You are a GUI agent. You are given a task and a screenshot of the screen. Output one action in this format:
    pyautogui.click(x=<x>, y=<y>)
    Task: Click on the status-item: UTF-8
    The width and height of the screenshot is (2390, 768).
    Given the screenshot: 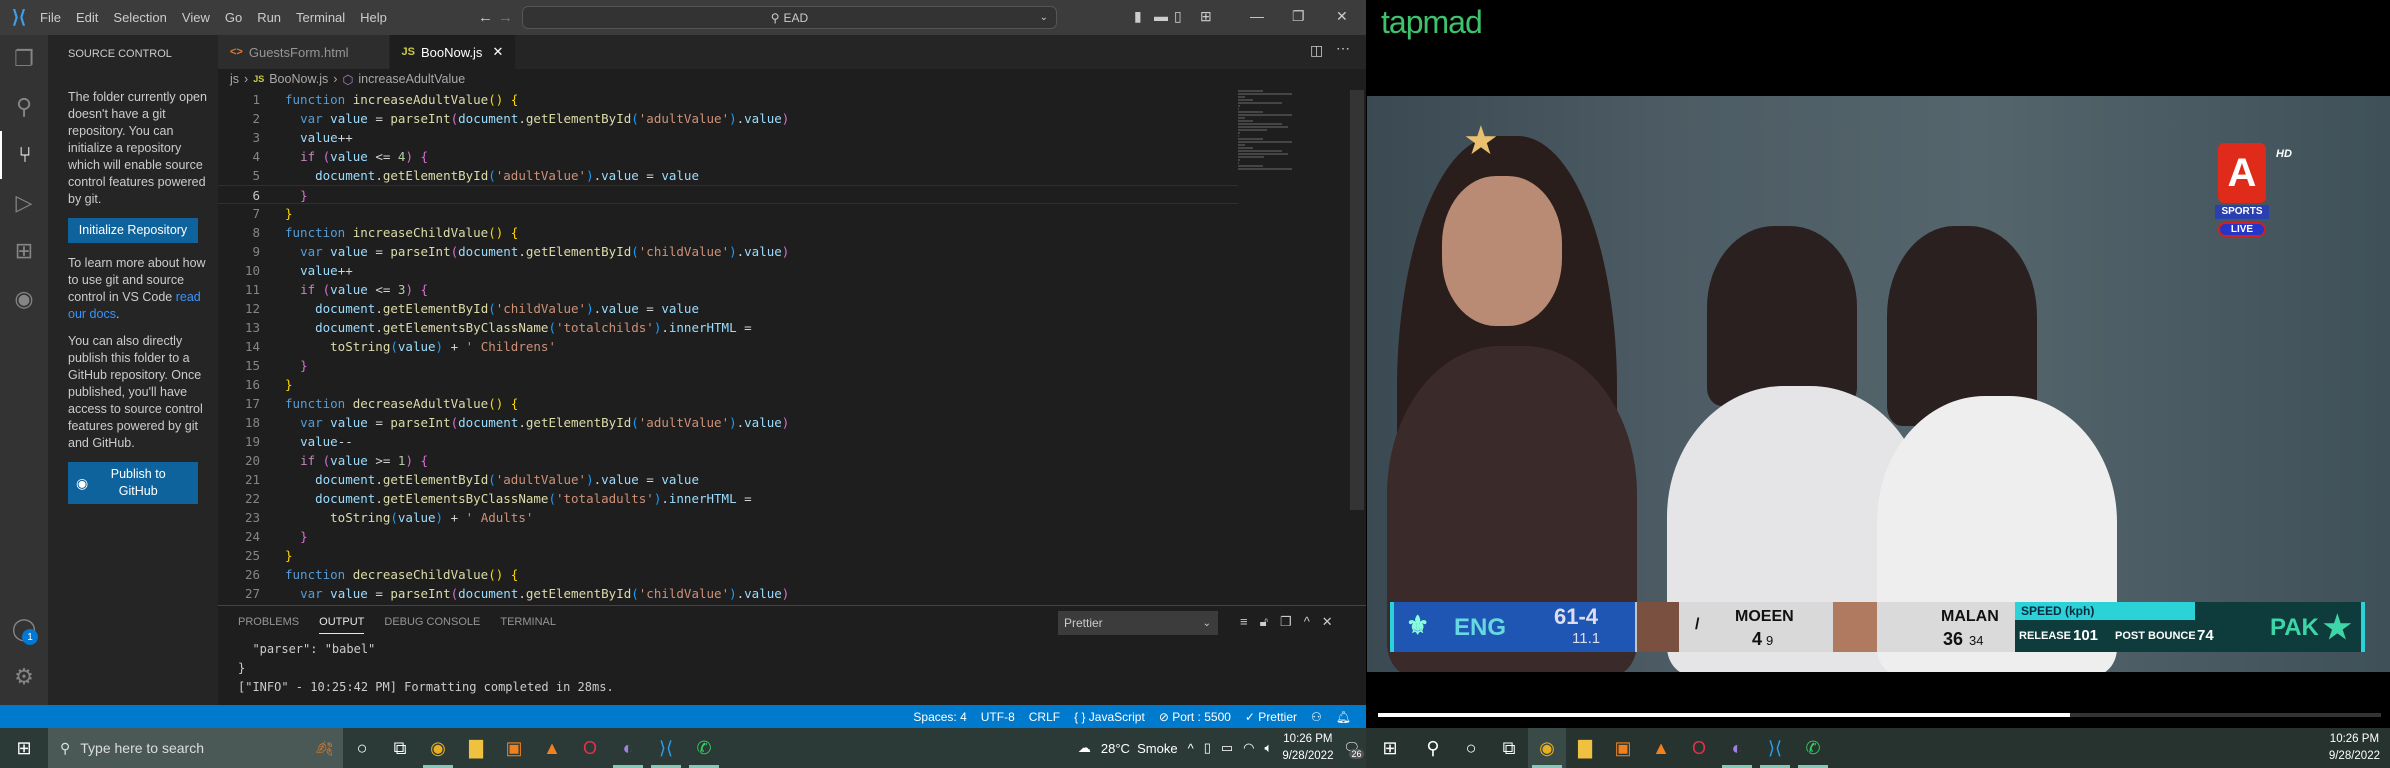 What is the action you would take?
    pyautogui.click(x=998, y=717)
    